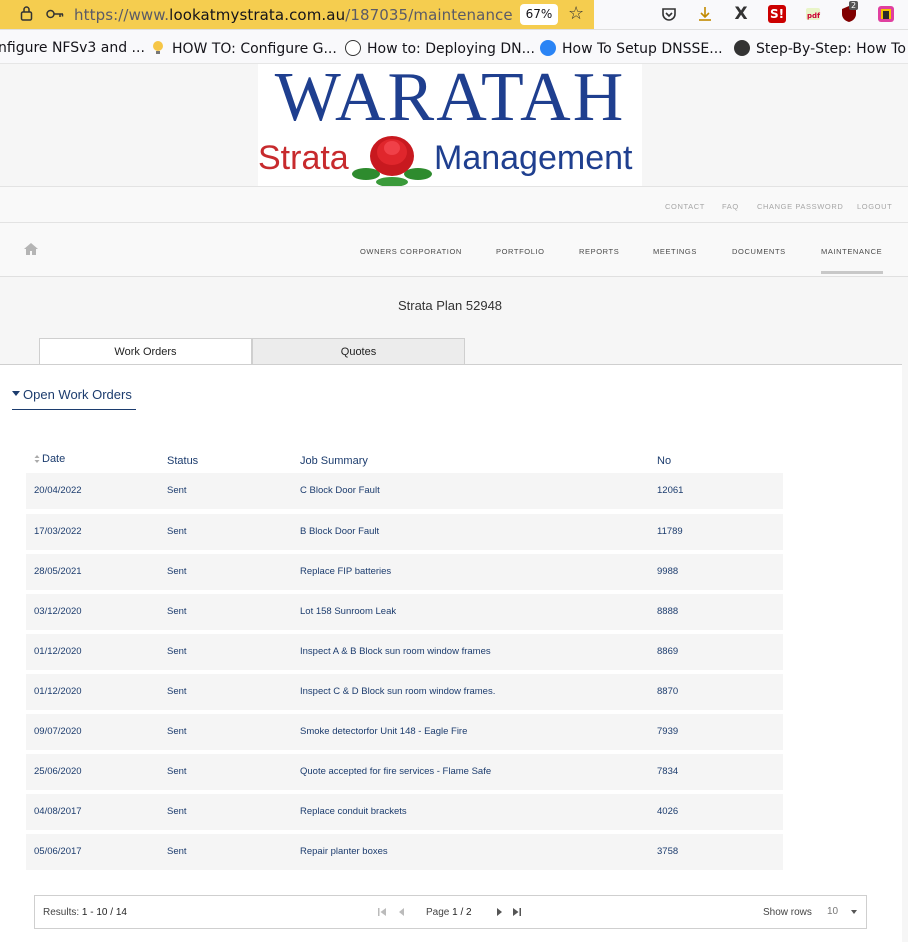 This screenshot has height=942, width=908. I want to click on page-label: Page, so click(438, 912).